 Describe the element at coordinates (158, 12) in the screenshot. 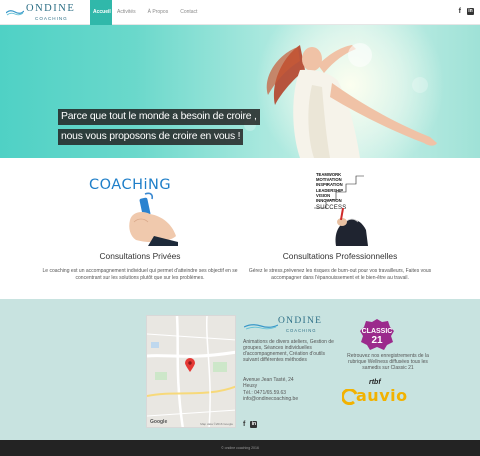

I see `nav-item-a-propos: À Propos` at that location.